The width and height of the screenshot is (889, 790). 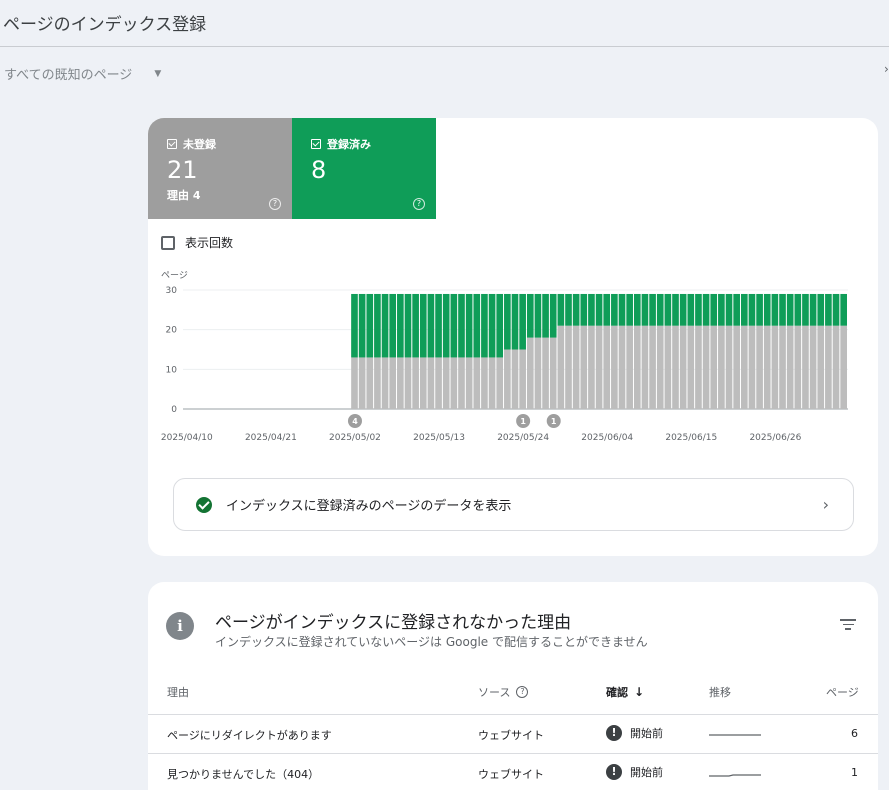 I want to click on table-row: ページにリダイレクトがあります ウェブサイト ! 開始前 6, so click(x=513, y=733).